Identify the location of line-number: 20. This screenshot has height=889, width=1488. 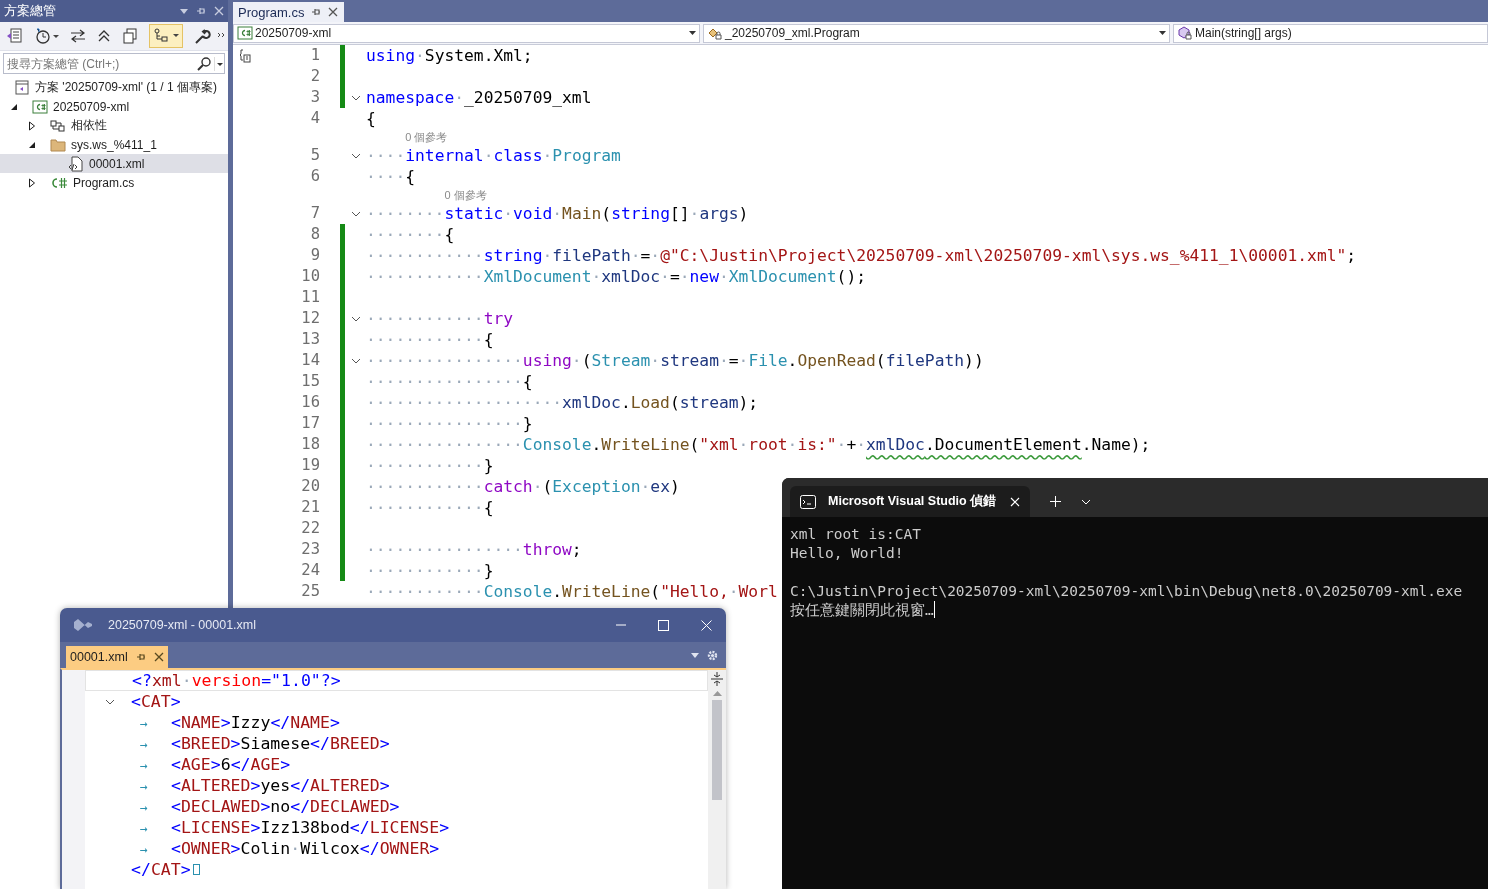
(310, 486).